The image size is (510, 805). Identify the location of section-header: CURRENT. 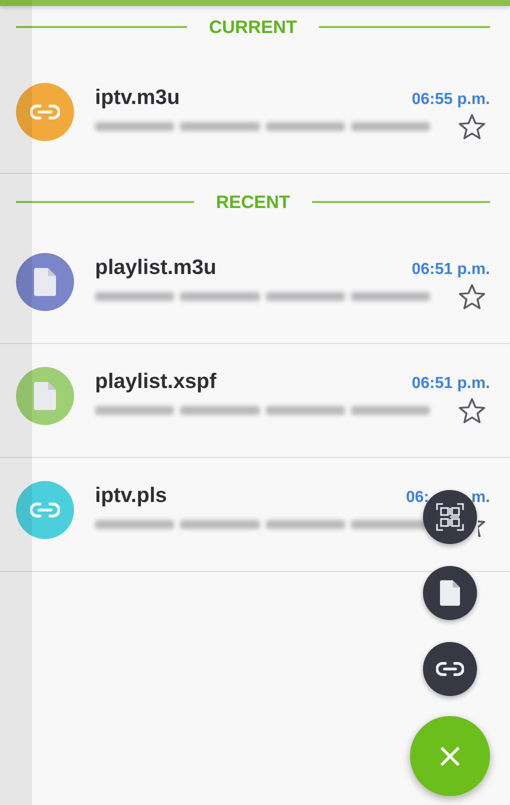
(253, 27).